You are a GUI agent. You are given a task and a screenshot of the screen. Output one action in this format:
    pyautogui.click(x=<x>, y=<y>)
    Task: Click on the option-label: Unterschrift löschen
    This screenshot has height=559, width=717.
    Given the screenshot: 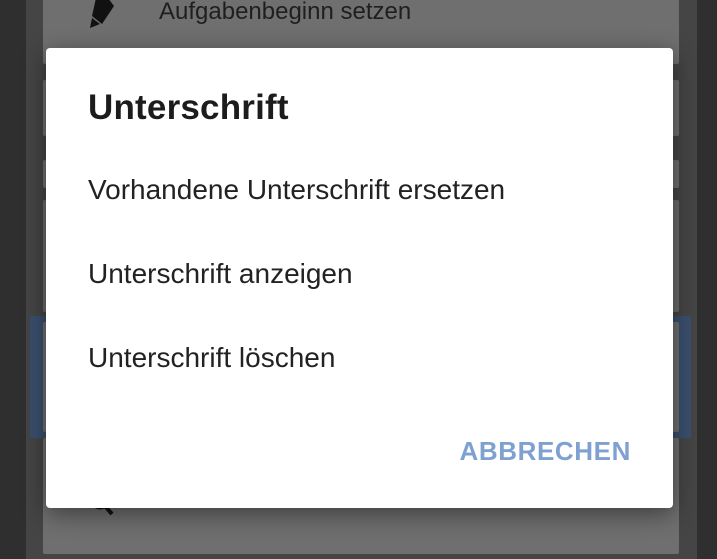 What is the action you would take?
    pyautogui.click(x=212, y=357)
    